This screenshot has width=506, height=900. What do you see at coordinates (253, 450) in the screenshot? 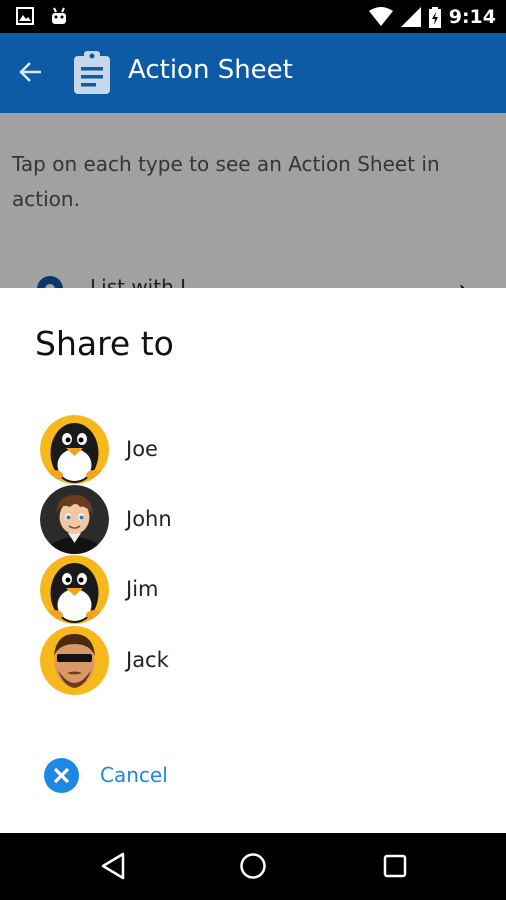
I see `share-option-joe: Joe` at bounding box center [253, 450].